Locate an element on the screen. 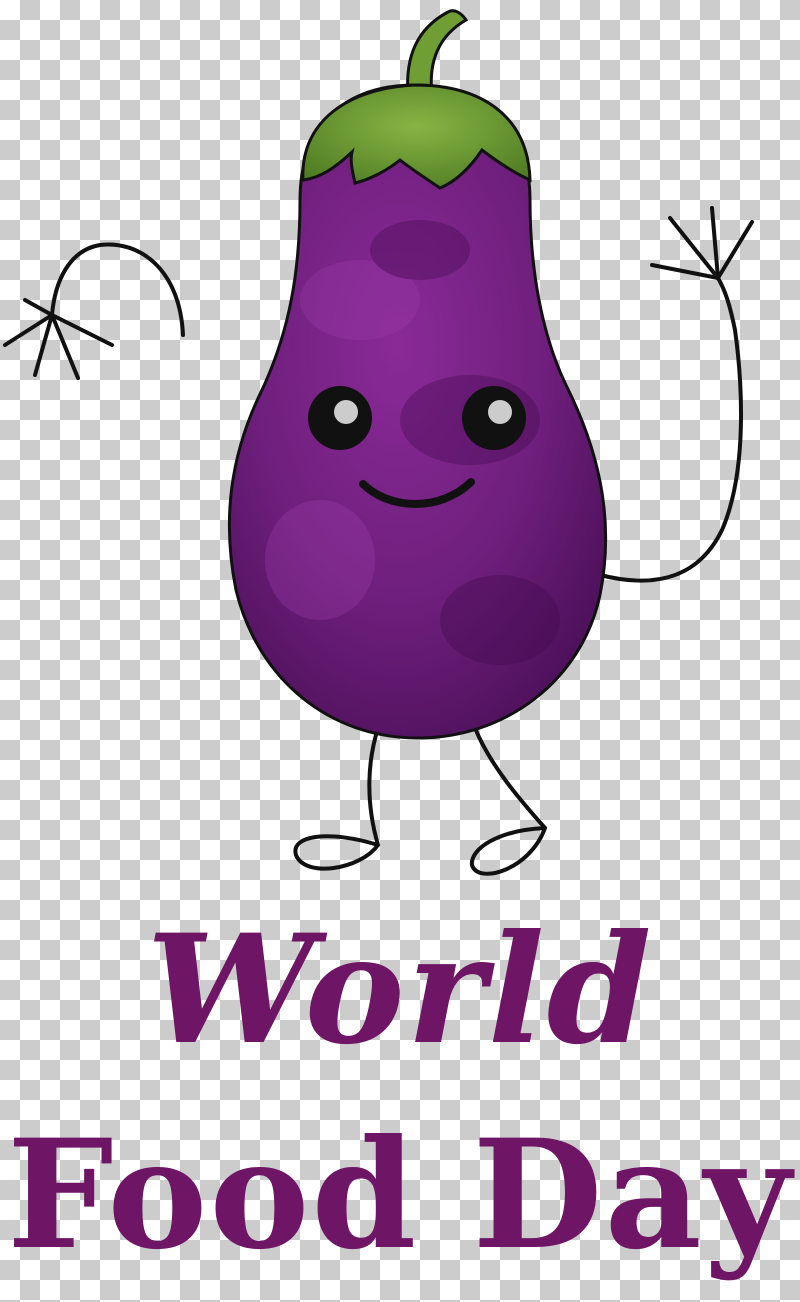  left-eye is located at coordinates (340, 418).